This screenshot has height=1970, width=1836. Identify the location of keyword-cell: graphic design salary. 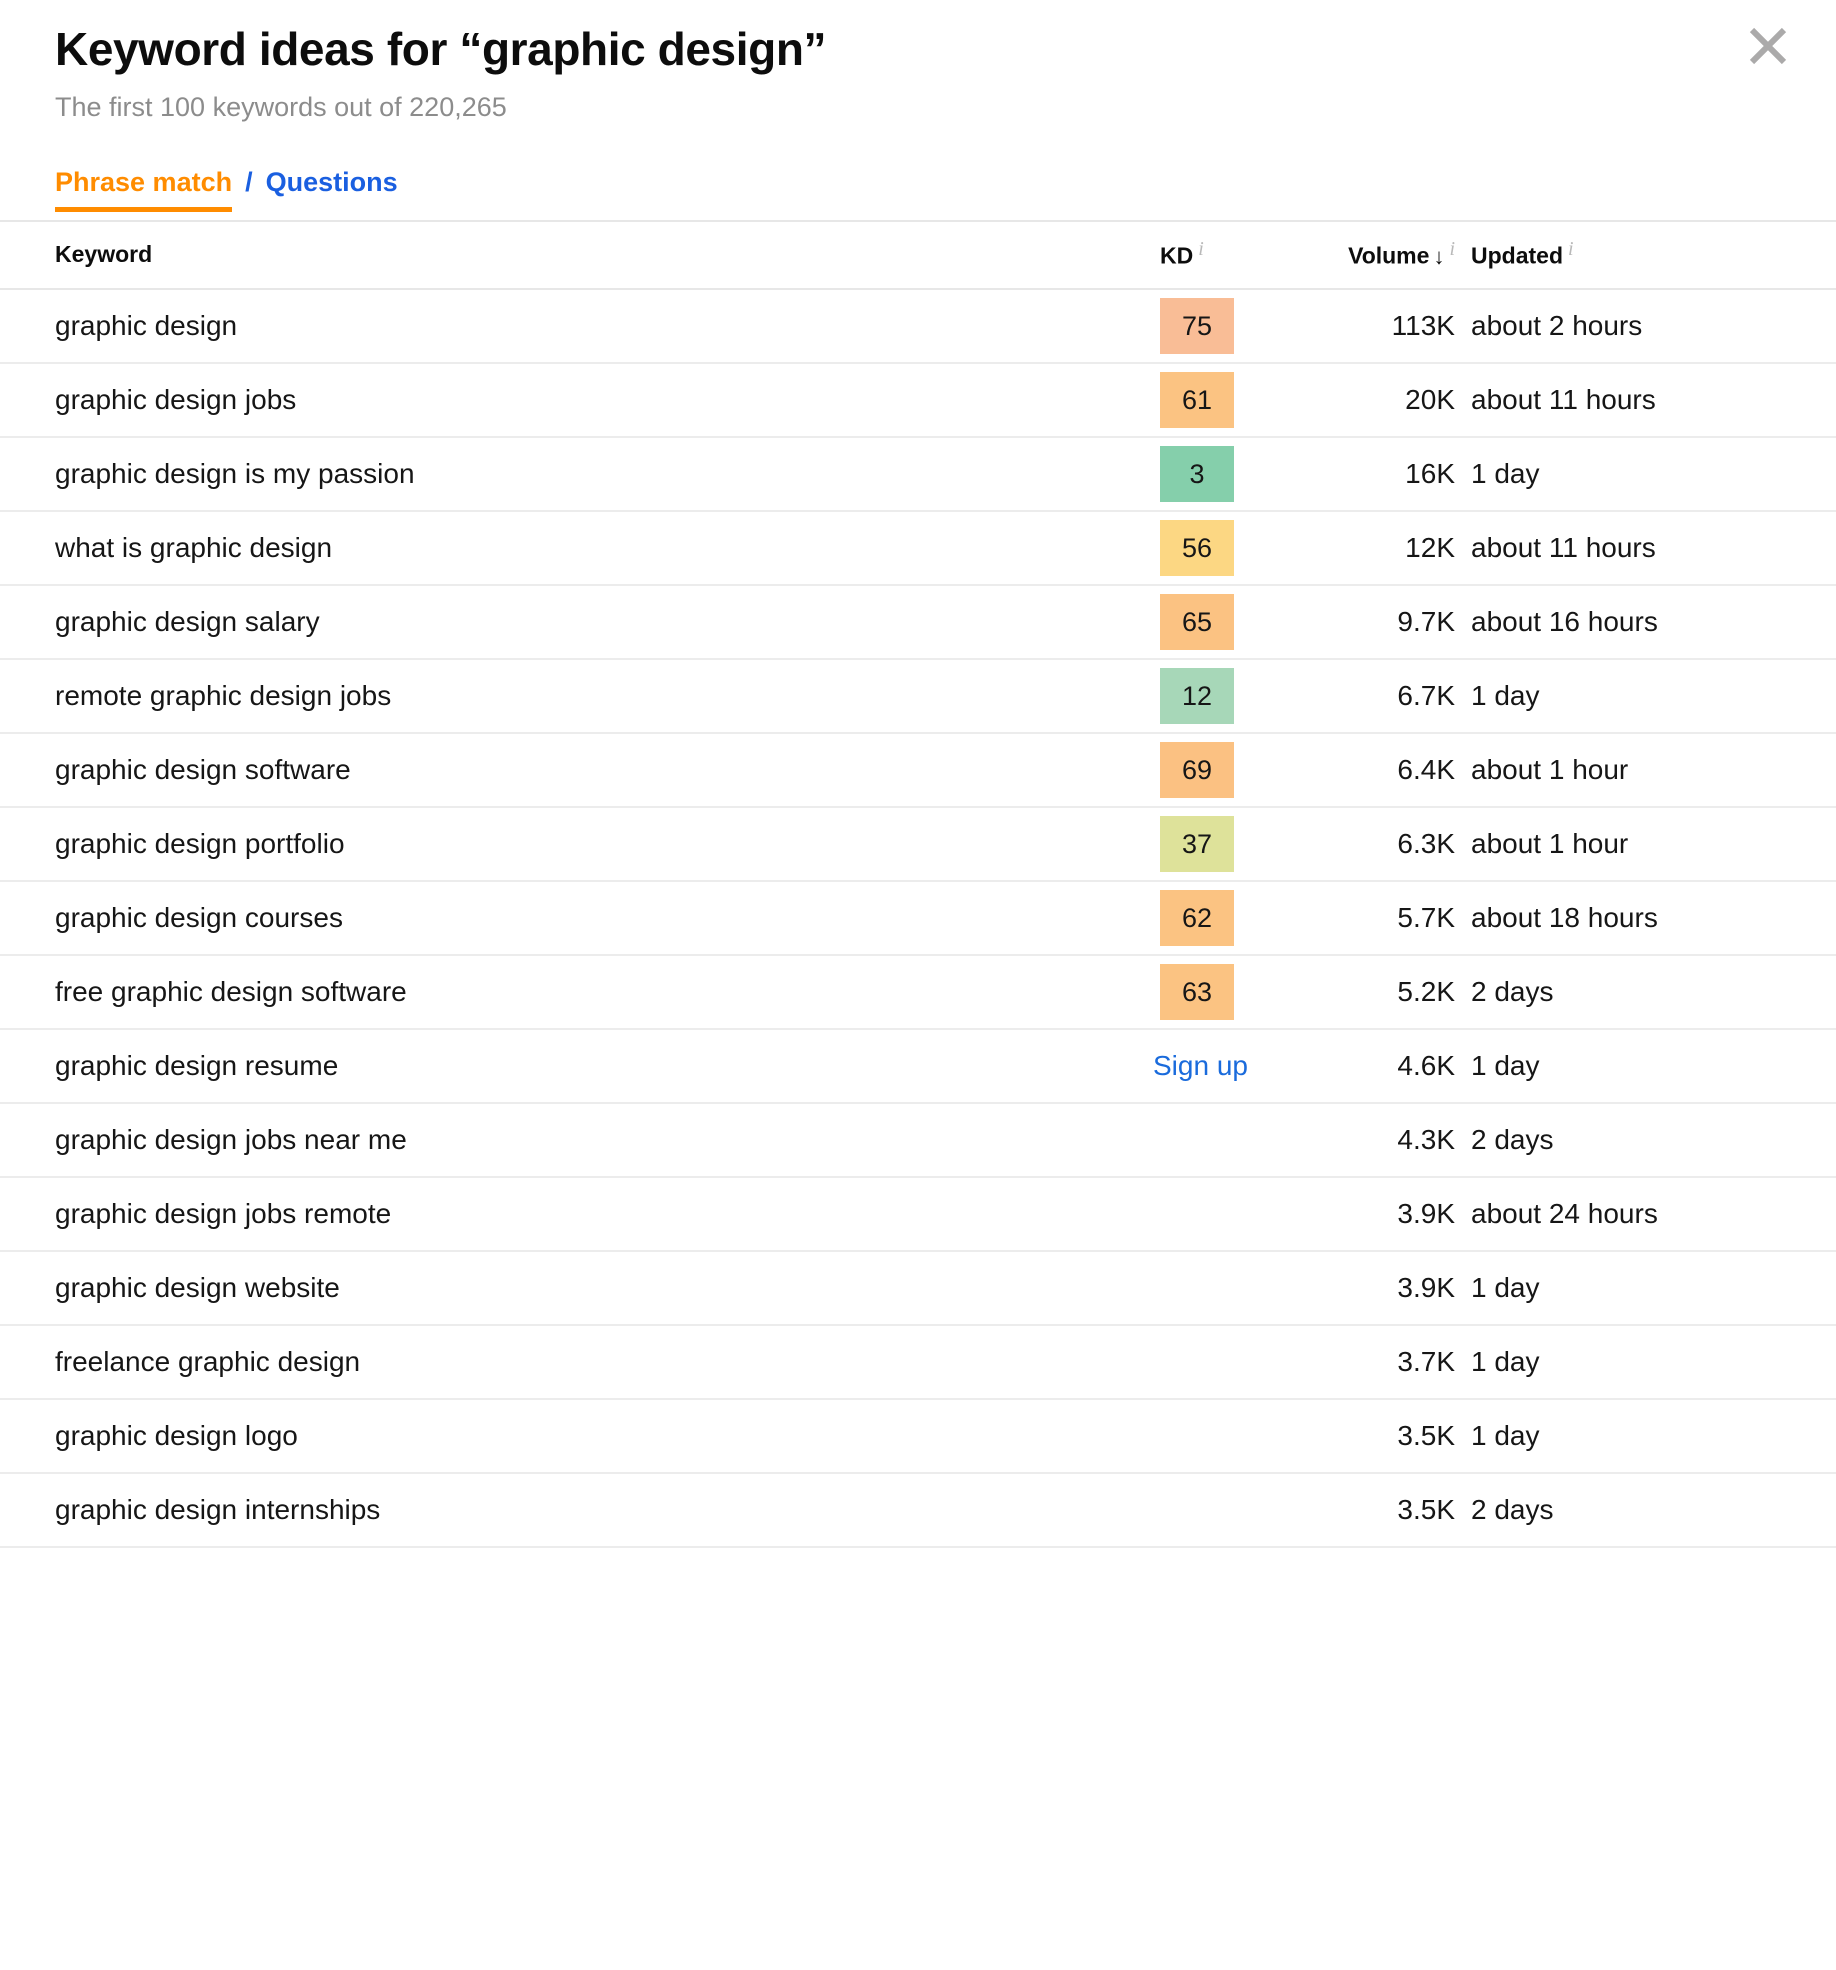
(575, 623).